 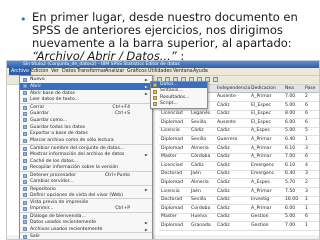 I want to click on menu-ventana: Ventana, so click(x=183, y=71).